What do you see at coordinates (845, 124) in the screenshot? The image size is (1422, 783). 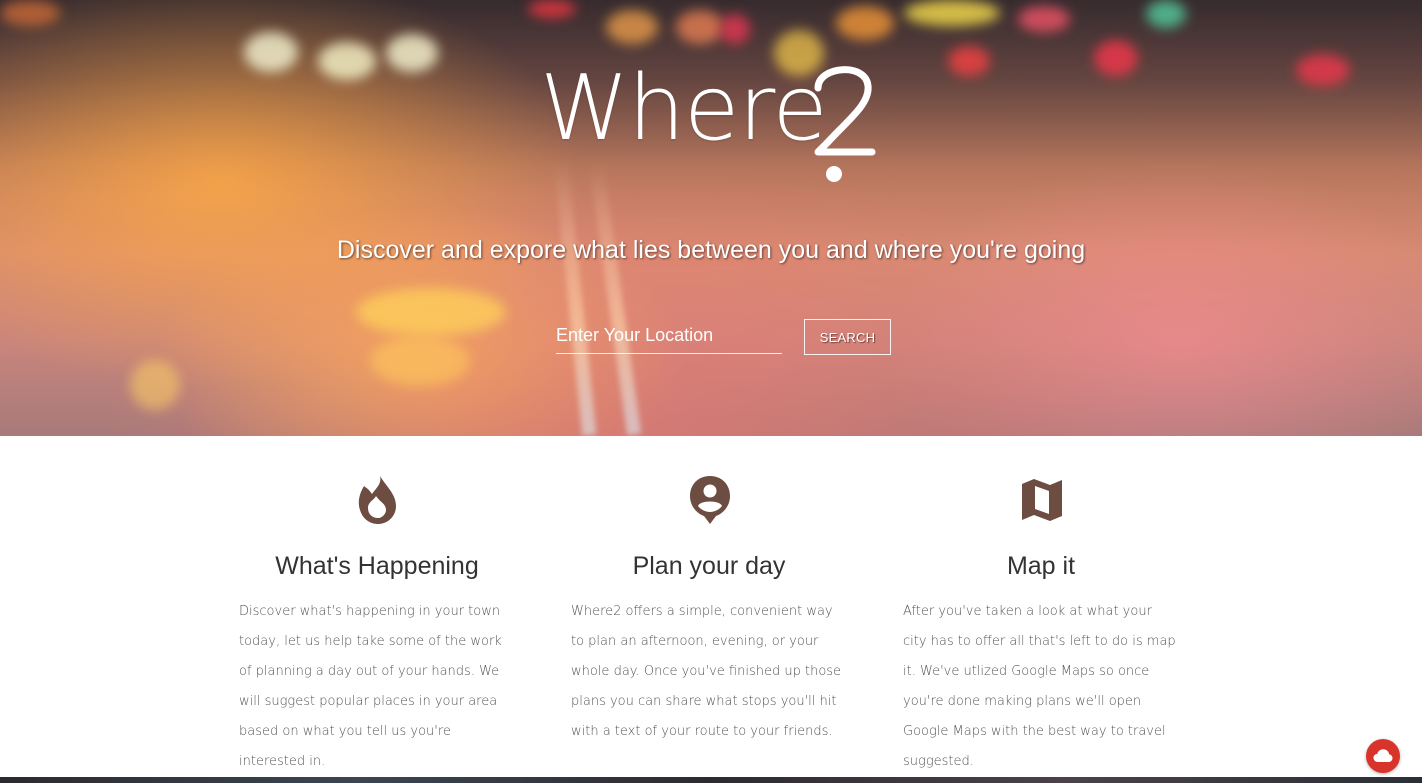 I see `logo-question-two-mark` at bounding box center [845, 124].